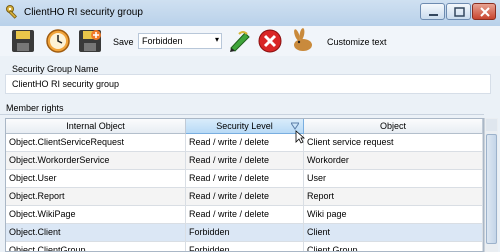 The height and width of the screenshot is (252, 500). What do you see at coordinates (491, 189) in the screenshot?
I see `scroll-thumb` at bounding box center [491, 189].